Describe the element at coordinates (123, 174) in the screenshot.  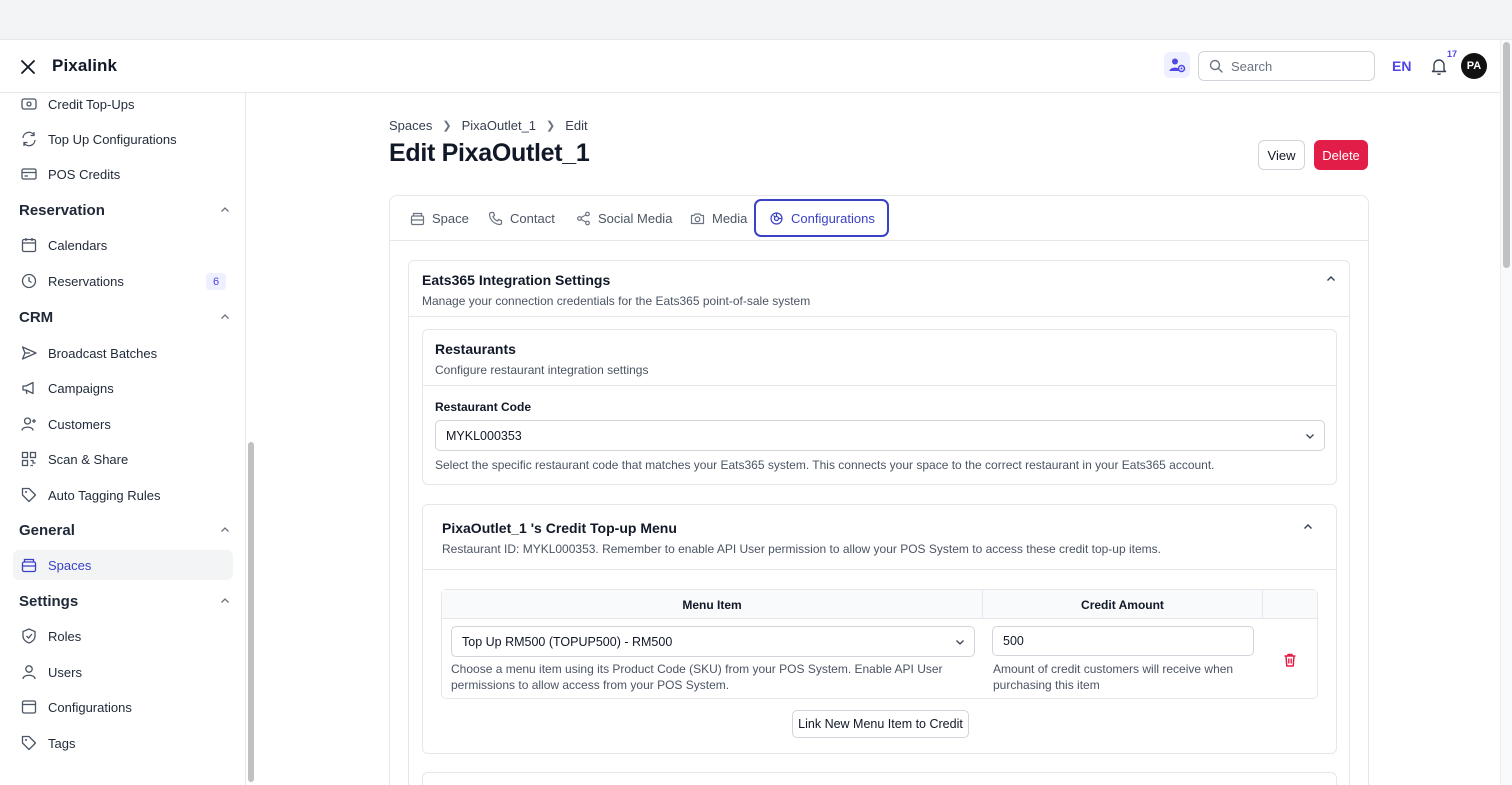
I see `sidebar-item-pos-credits: POS Credits` at that location.